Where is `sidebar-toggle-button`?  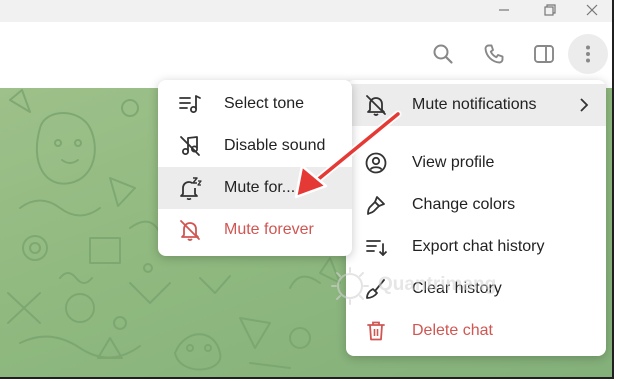 sidebar-toggle-button is located at coordinates (544, 54).